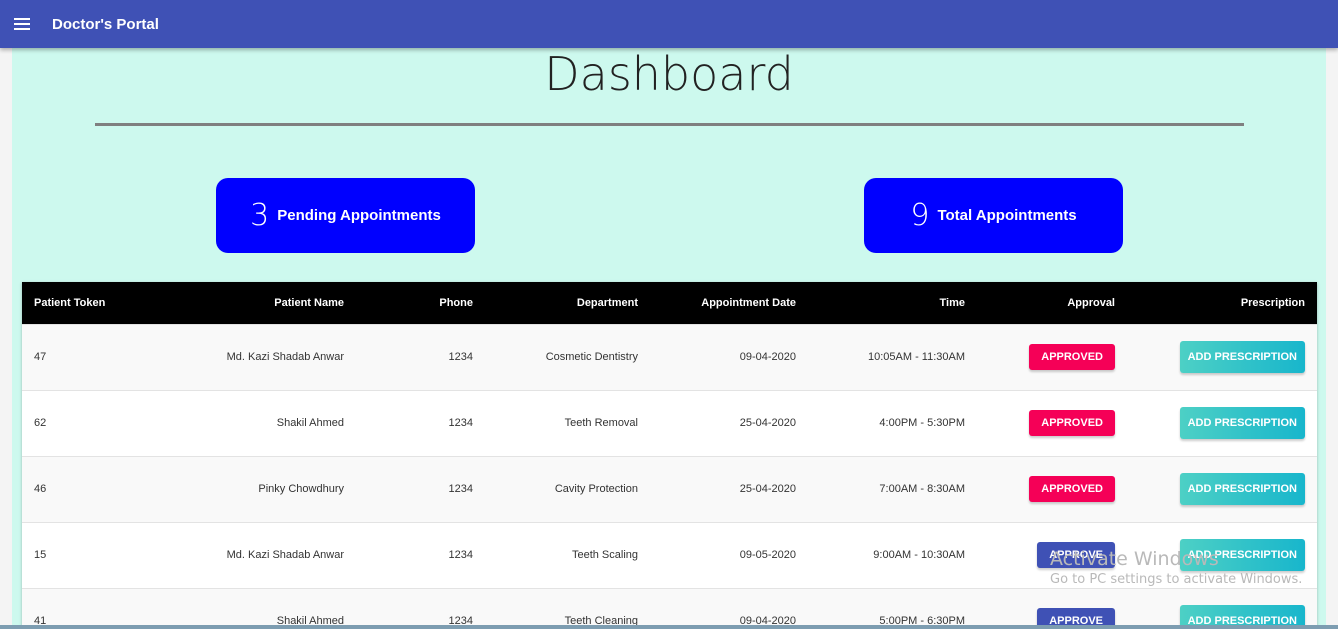 The width and height of the screenshot is (1338, 629). What do you see at coordinates (748, 302) in the screenshot?
I see `header-appointment-date: Appointment Date` at bounding box center [748, 302].